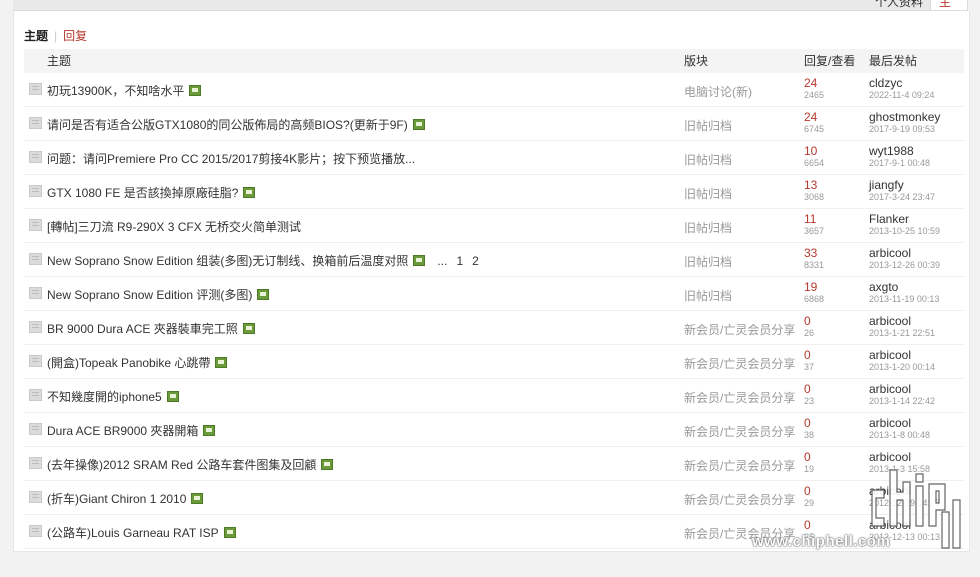  What do you see at coordinates (810, 185) in the screenshot?
I see `reply-count: 13` at bounding box center [810, 185].